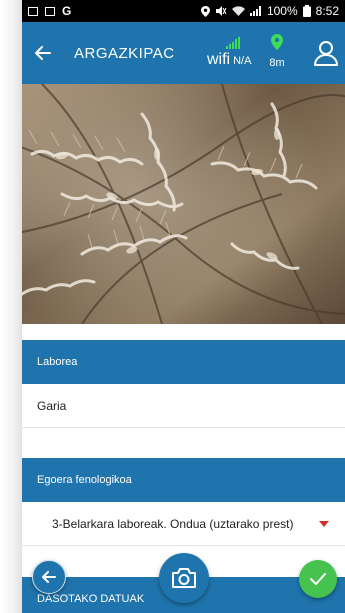 This screenshot has height=613, width=345. Describe the element at coordinates (306, 11) in the screenshot. I see `battery-icon` at that location.